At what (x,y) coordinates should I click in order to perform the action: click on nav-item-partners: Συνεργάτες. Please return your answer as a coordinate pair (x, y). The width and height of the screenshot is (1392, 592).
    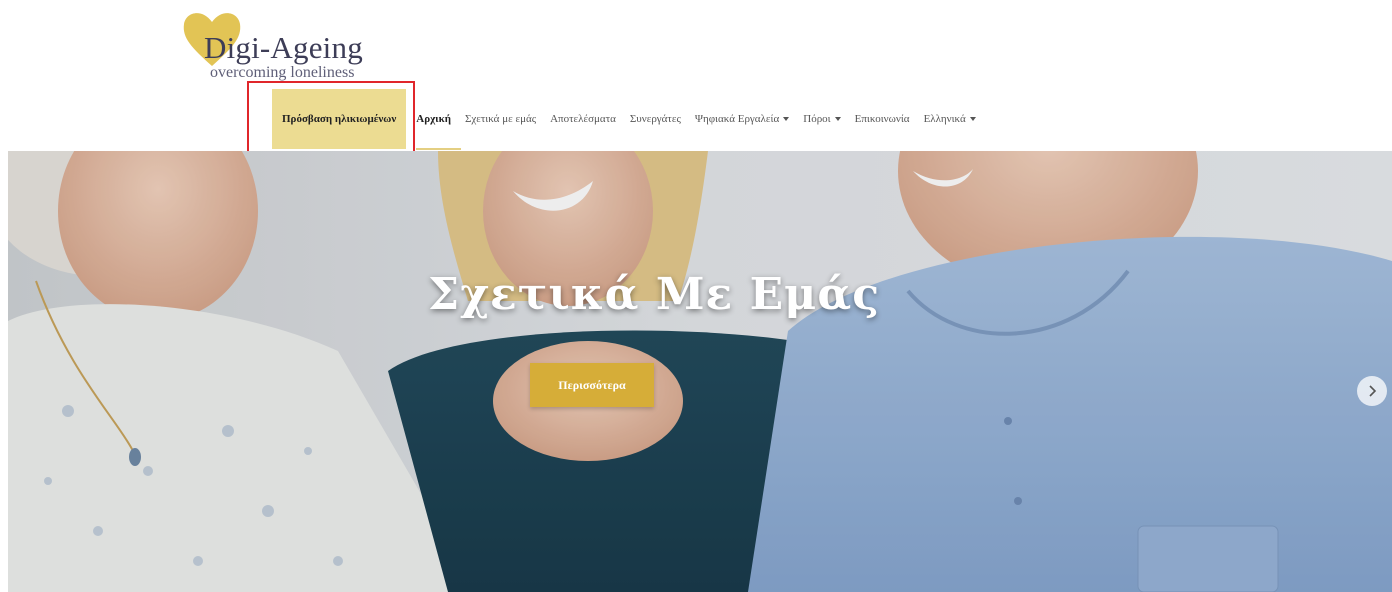
    Looking at the image, I should click on (655, 119).